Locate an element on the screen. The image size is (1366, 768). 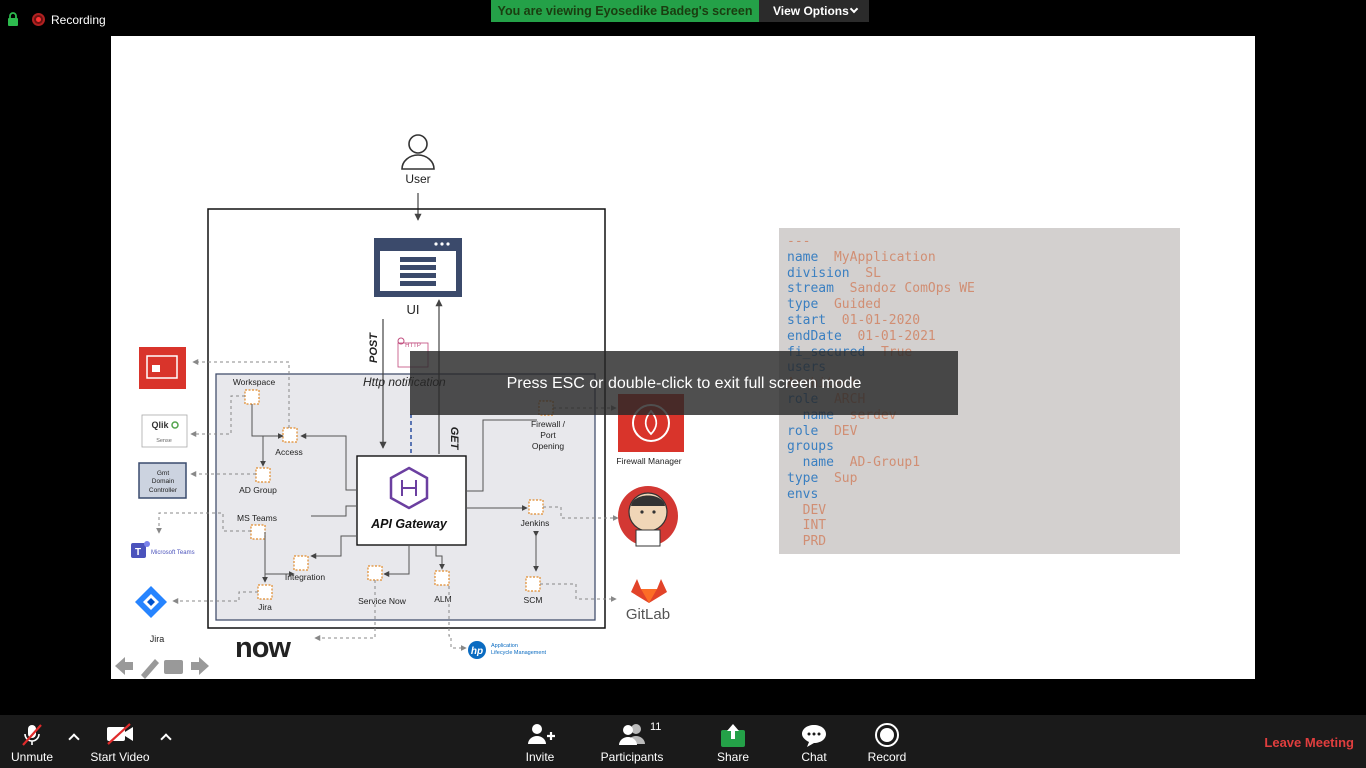
recording-indicator-icon is located at coordinates (38, 19).